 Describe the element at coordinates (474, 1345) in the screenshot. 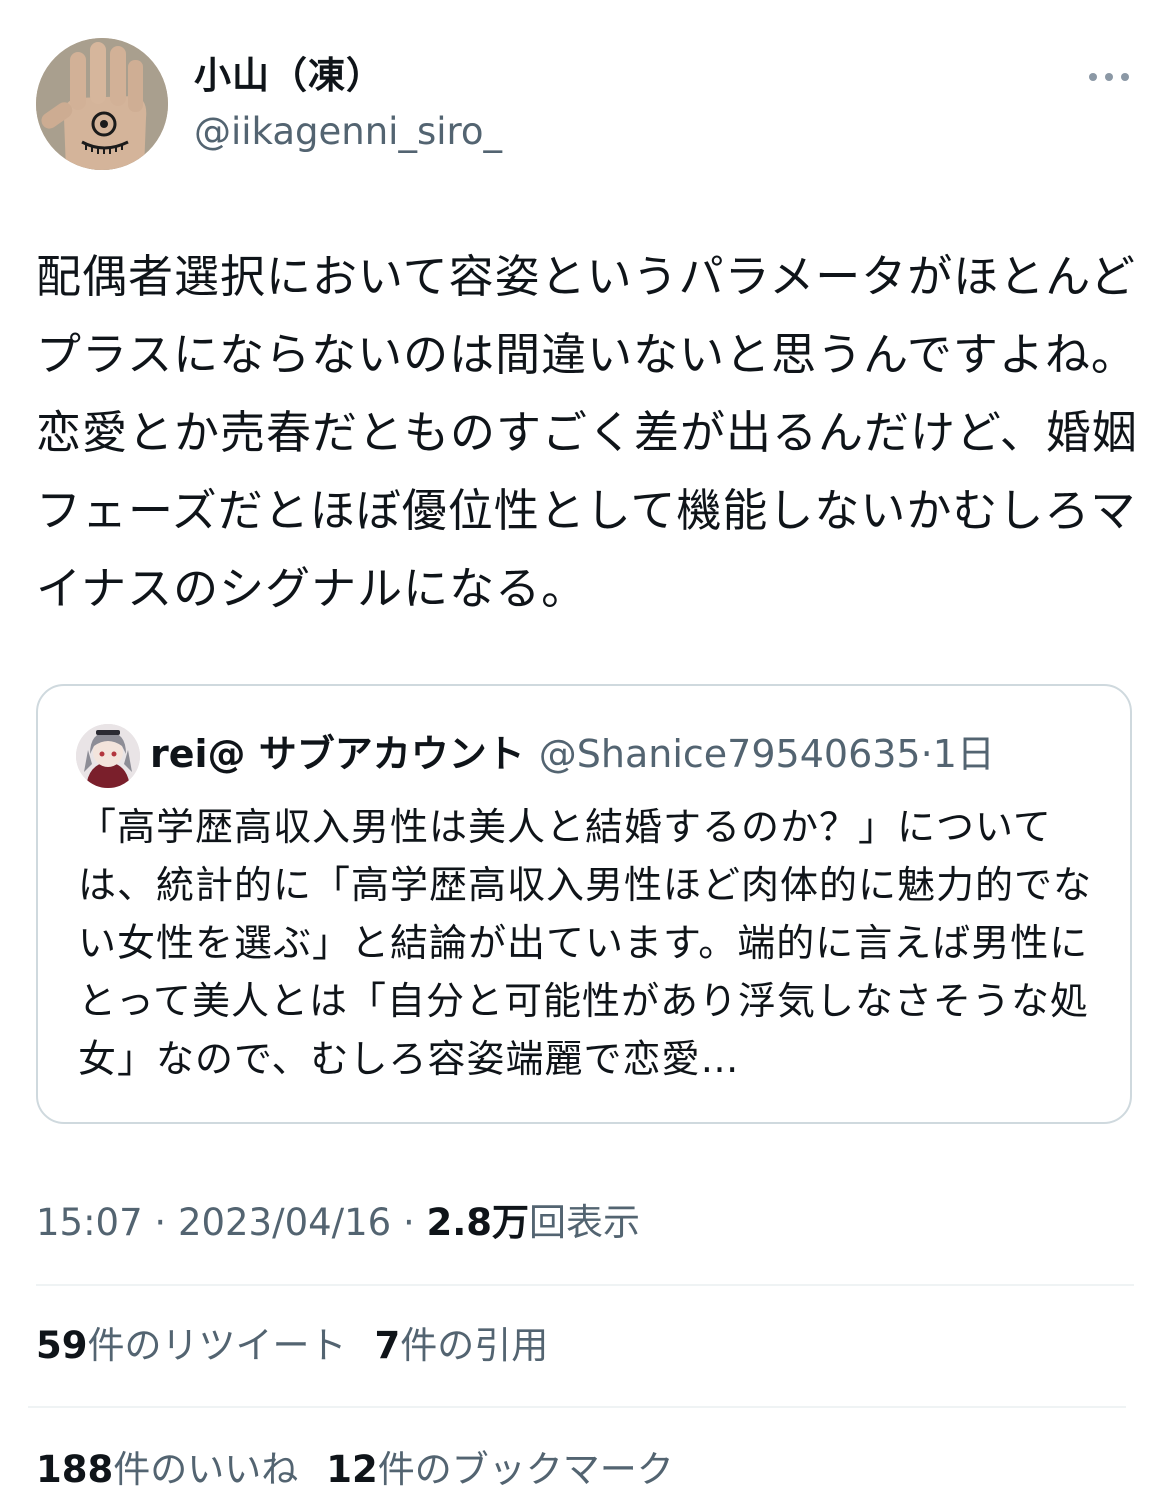

I see `quotes-label: 件の引用` at that location.